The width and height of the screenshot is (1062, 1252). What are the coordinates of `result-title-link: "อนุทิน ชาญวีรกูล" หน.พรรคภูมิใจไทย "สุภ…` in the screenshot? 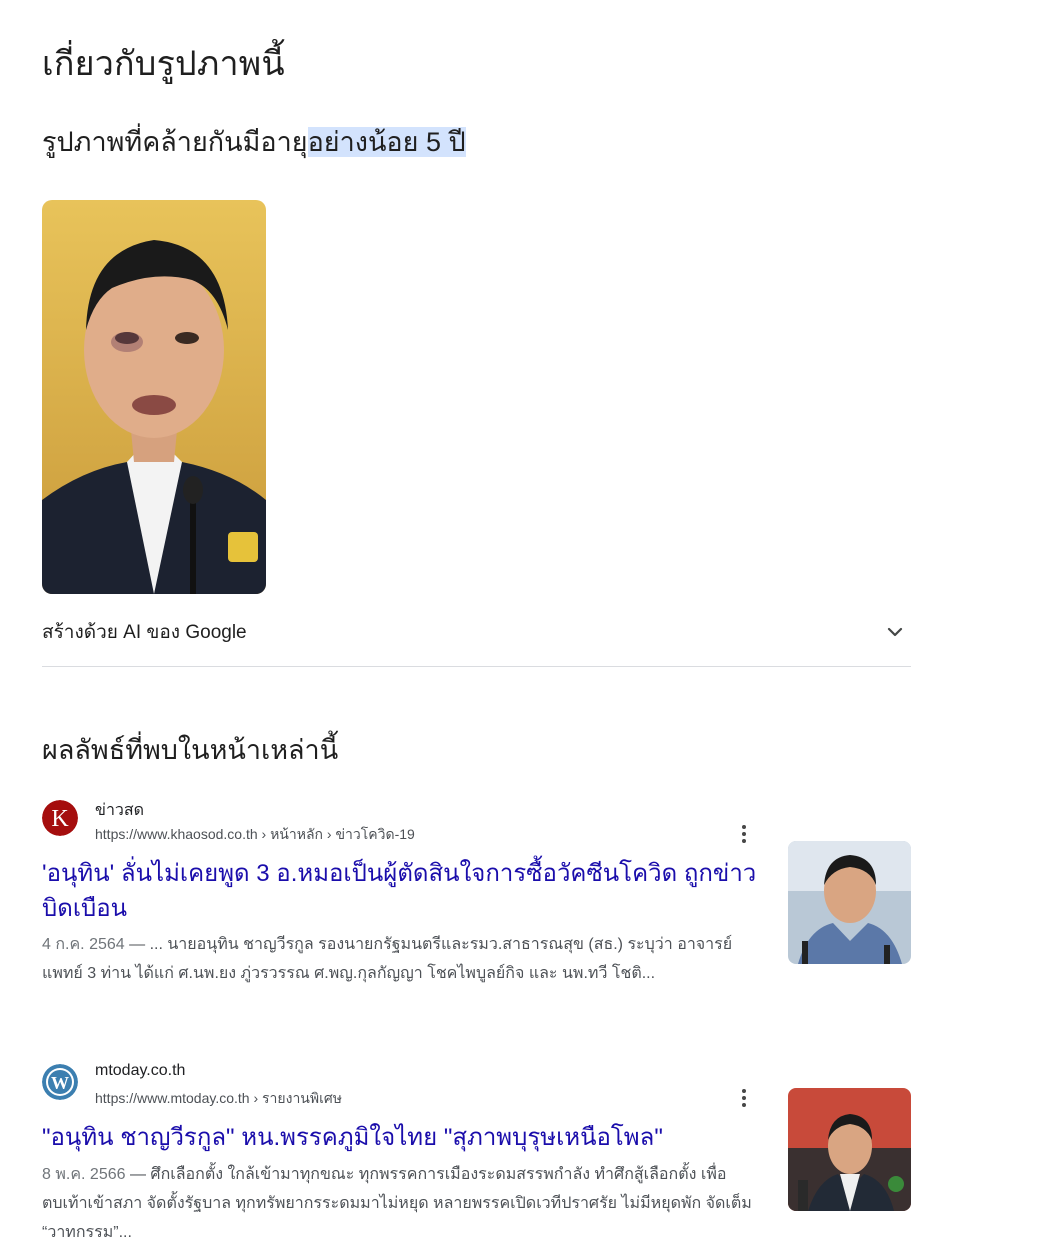 It's located at (407, 1137).